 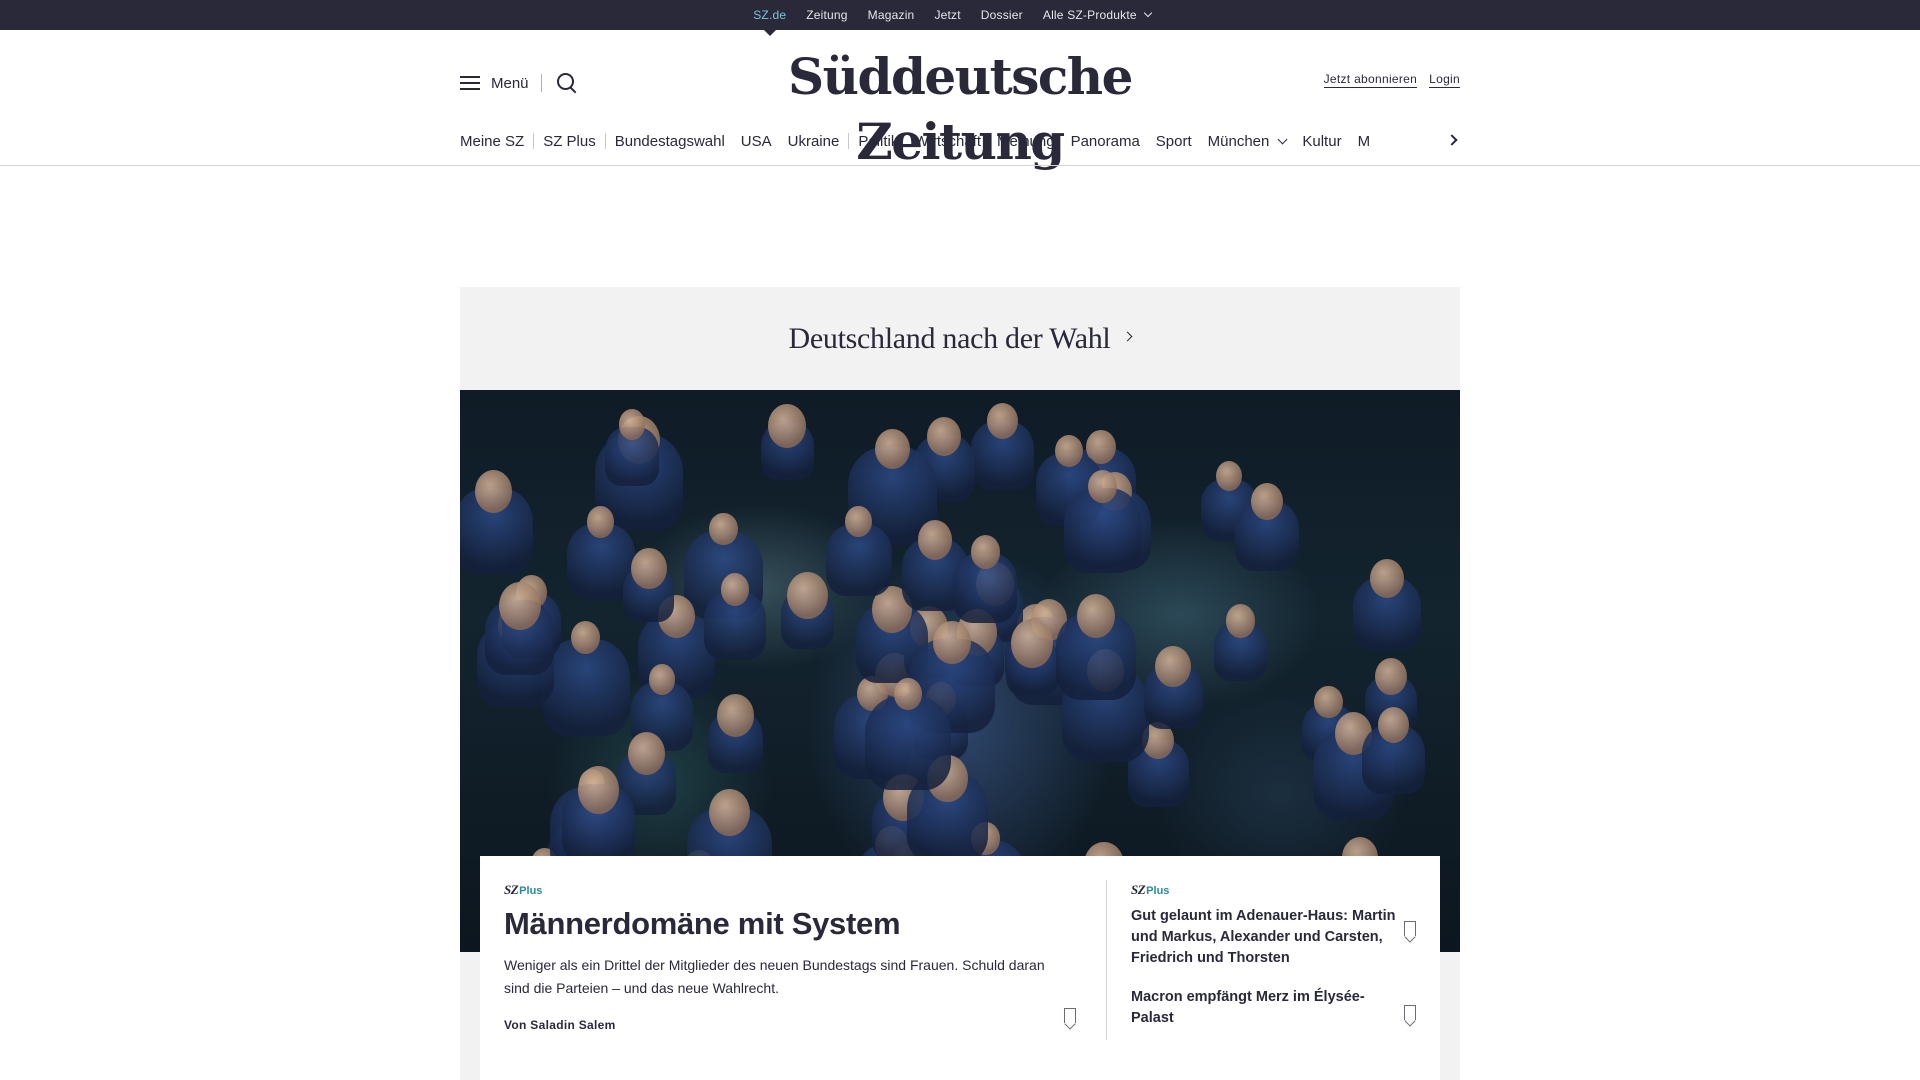 What do you see at coordinates (1444, 80) in the screenshot?
I see `login-link: Login` at bounding box center [1444, 80].